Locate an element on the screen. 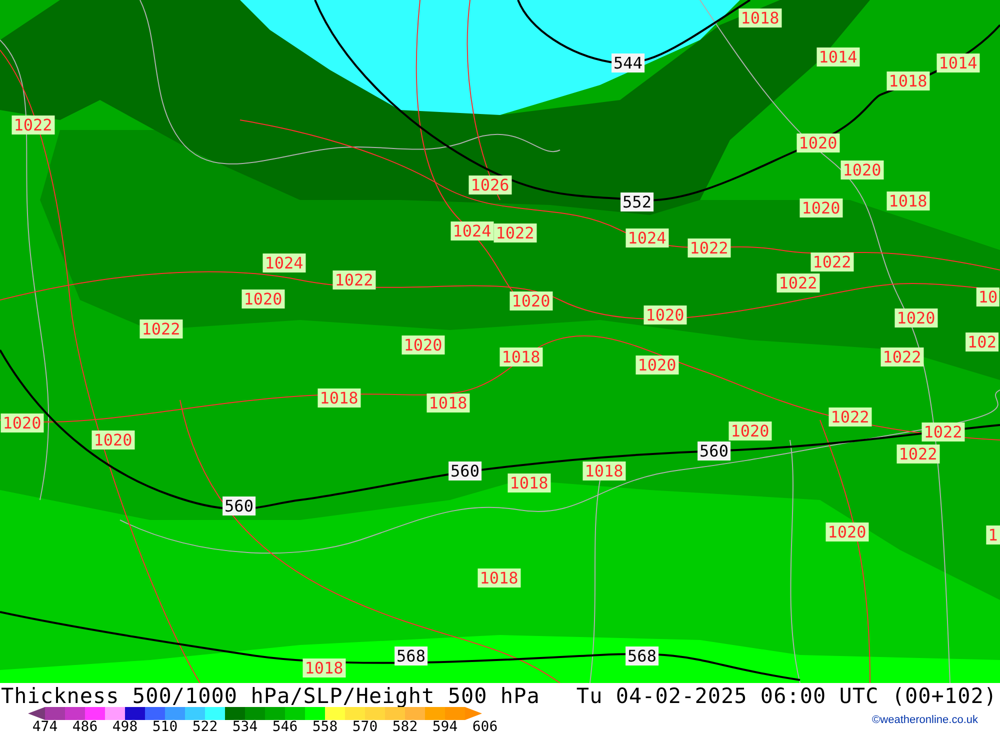  scale-tick-label: 534 is located at coordinates (245, 726).